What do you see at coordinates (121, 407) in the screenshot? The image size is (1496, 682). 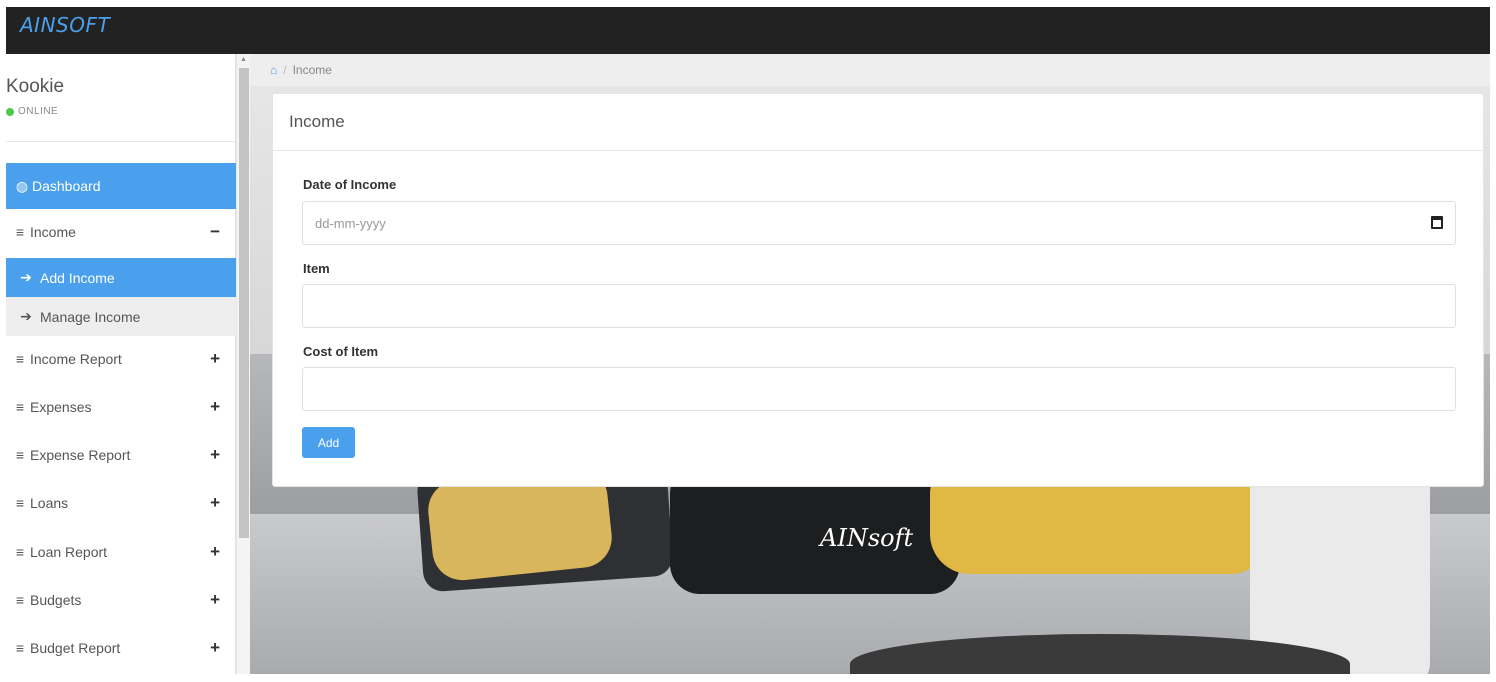 I see `sidebar-item-expenses: ≡ Expenses +` at bounding box center [121, 407].